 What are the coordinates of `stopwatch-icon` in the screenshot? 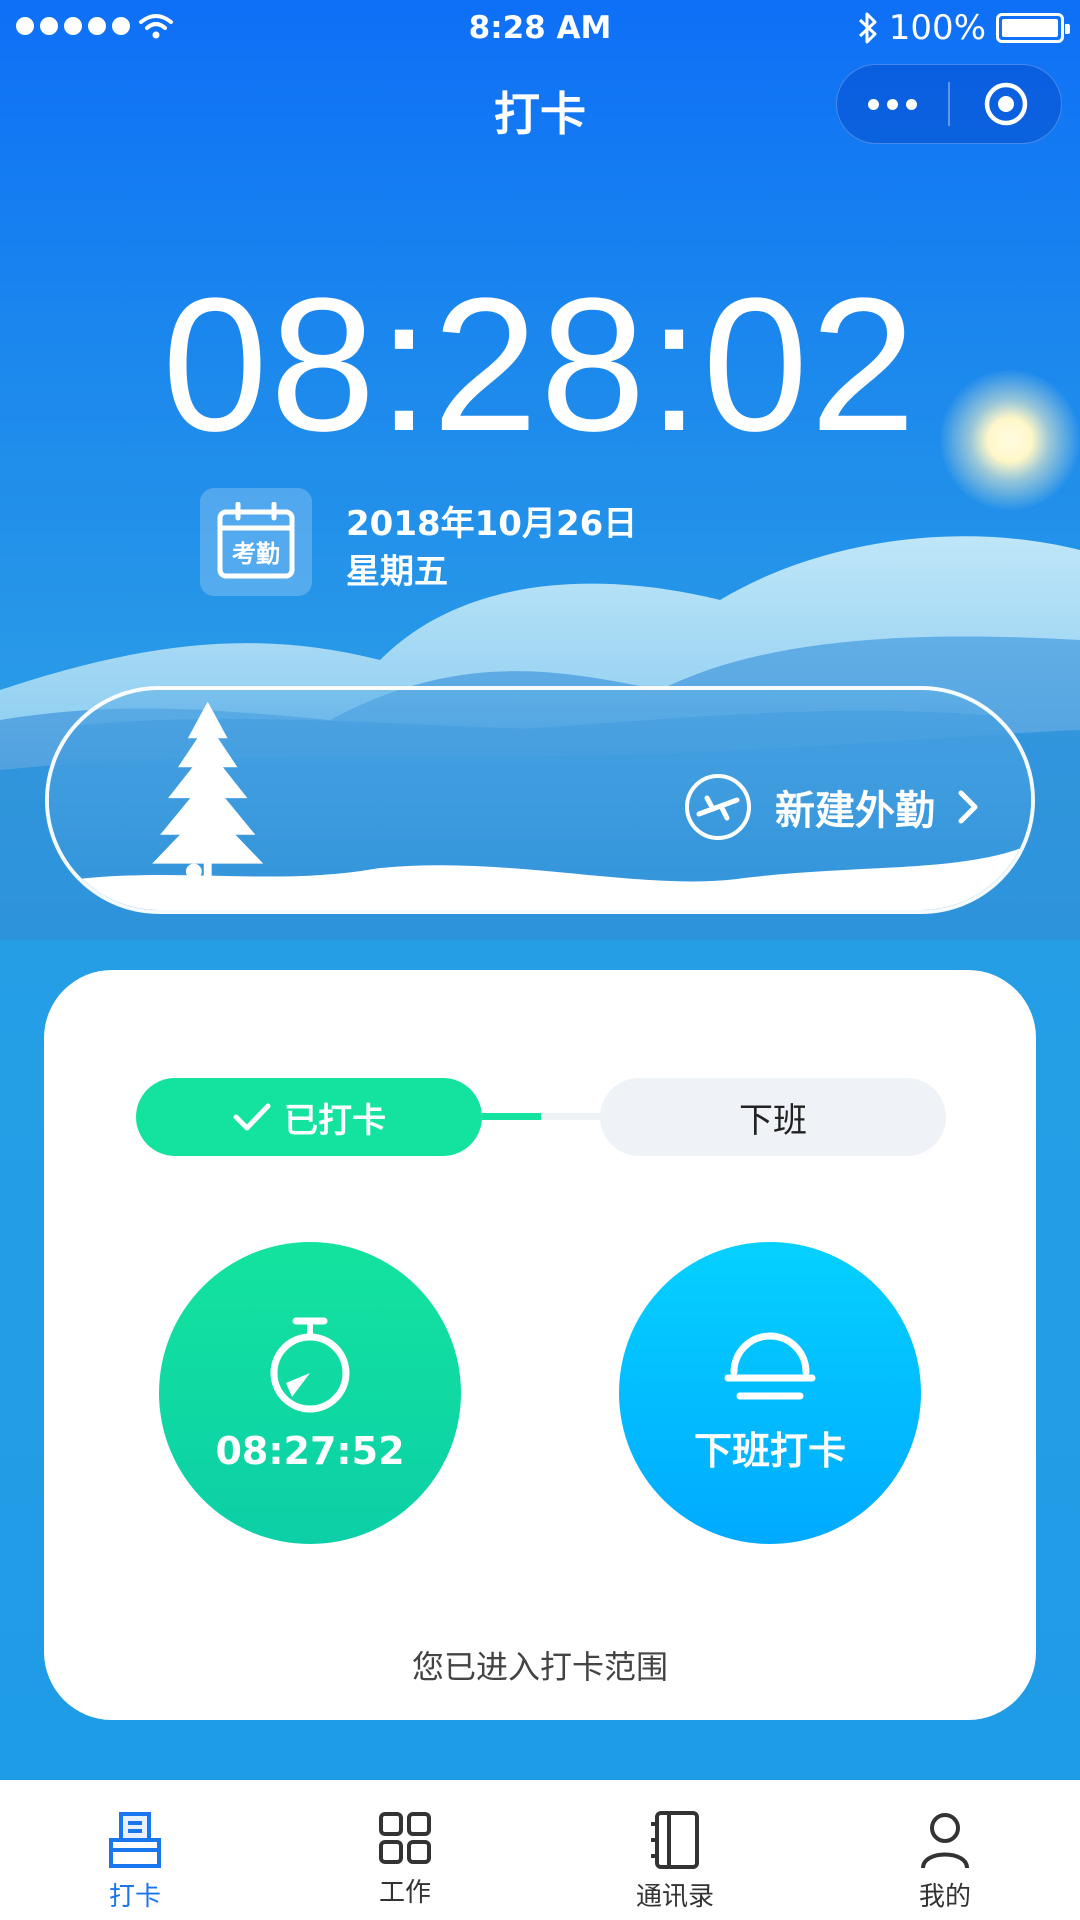 It's located at (310, 1365).